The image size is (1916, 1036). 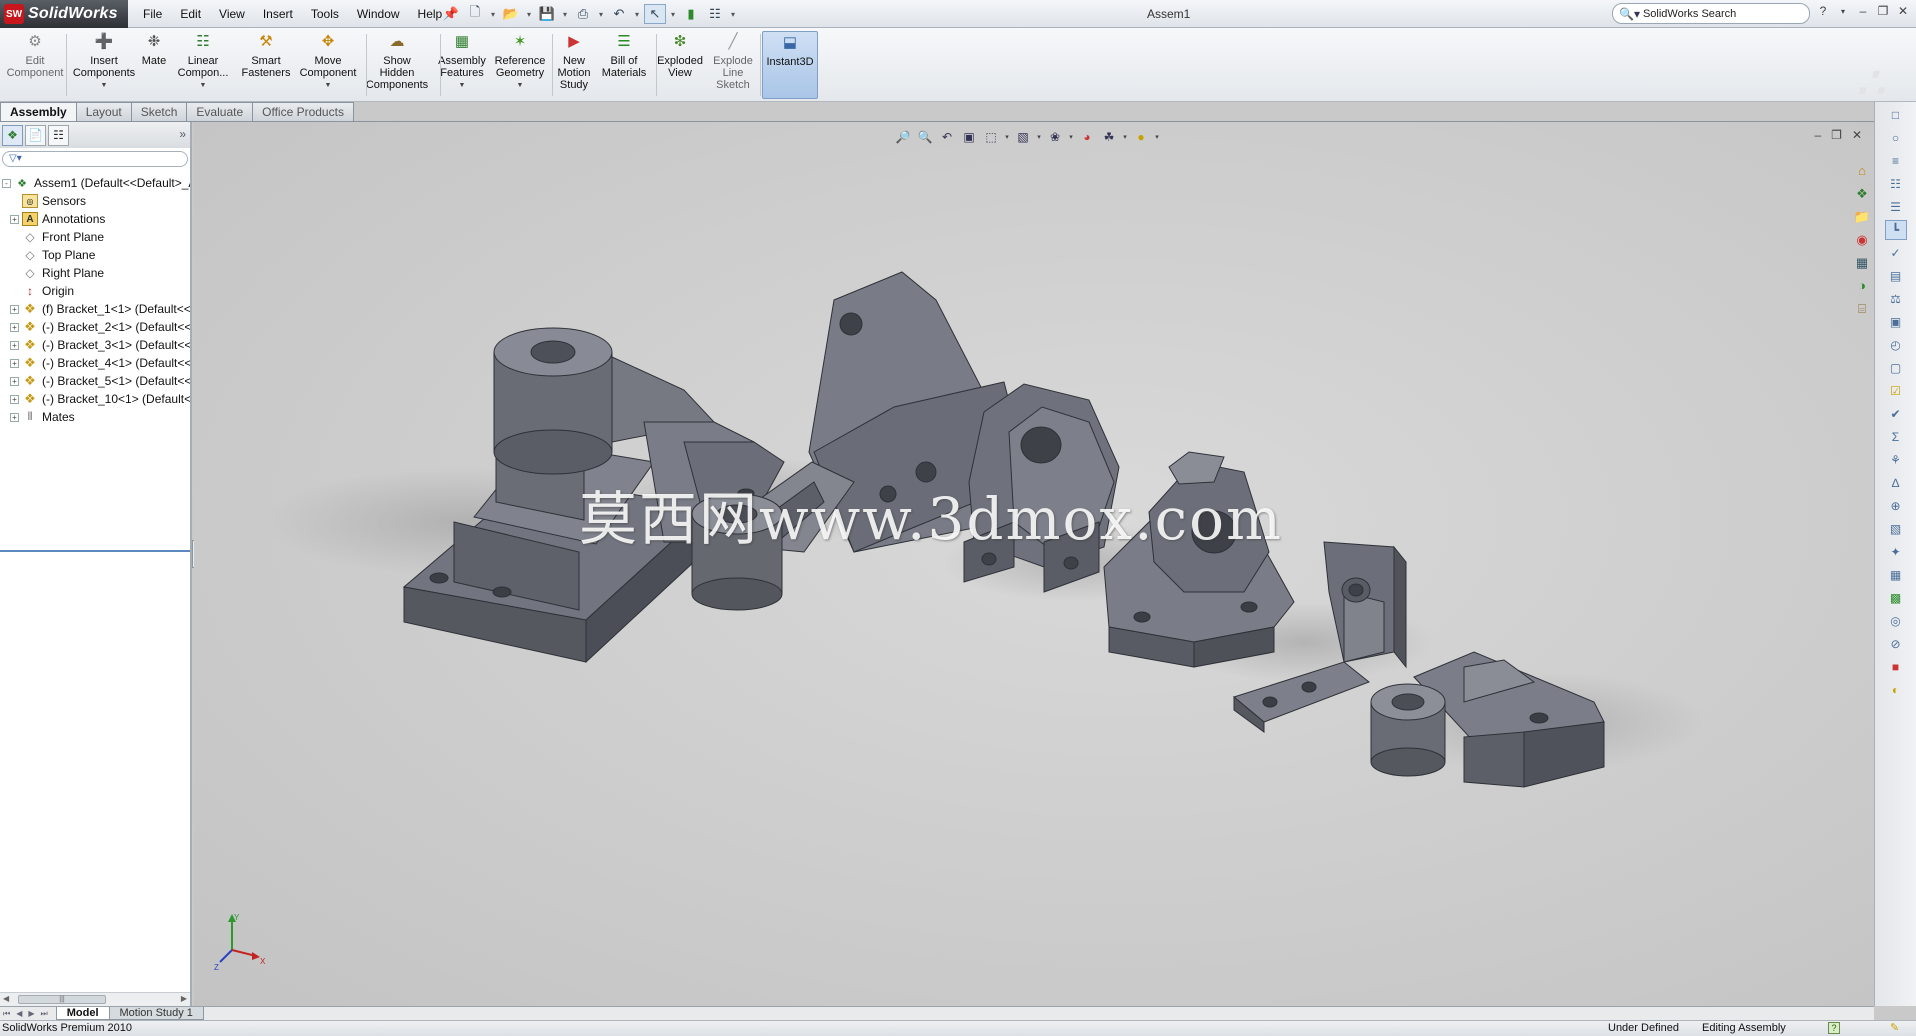 I want to click on help-icon: ?, so click(x=1823, y=11).